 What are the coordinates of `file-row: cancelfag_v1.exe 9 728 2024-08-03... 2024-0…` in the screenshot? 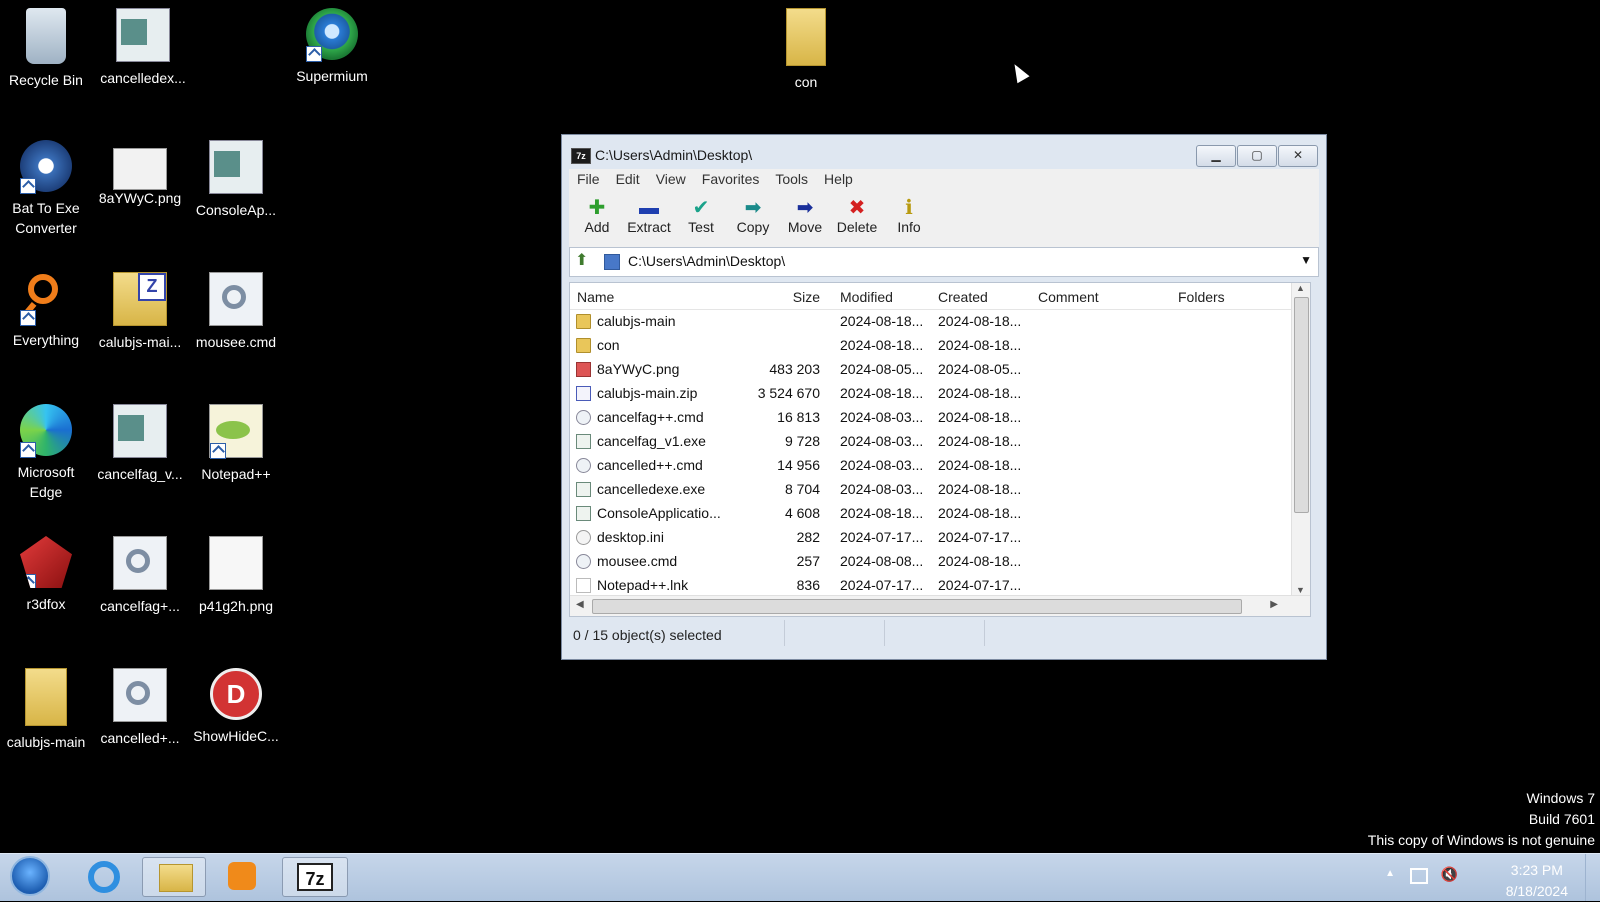 It's located at (940, 442).